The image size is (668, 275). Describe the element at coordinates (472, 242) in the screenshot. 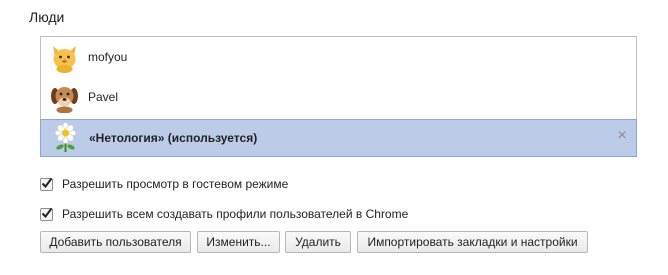

I see `import-bookmarks-button: Импортировать закладки и настройки` at that location.